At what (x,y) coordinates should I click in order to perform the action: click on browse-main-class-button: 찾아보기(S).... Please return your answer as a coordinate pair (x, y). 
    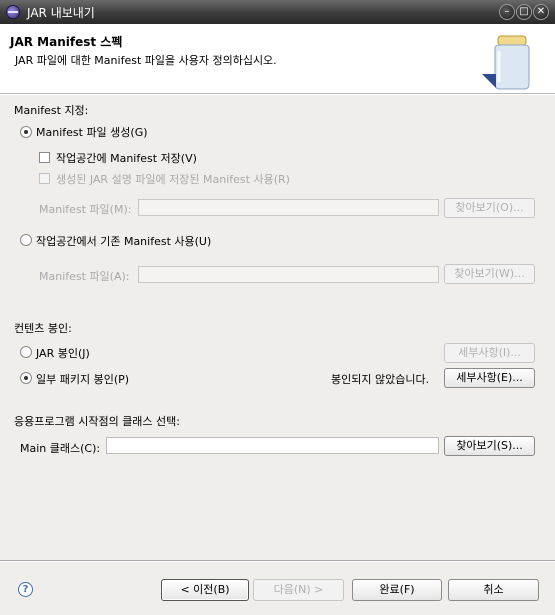
    Looking at the image, I should click on (489, 446).